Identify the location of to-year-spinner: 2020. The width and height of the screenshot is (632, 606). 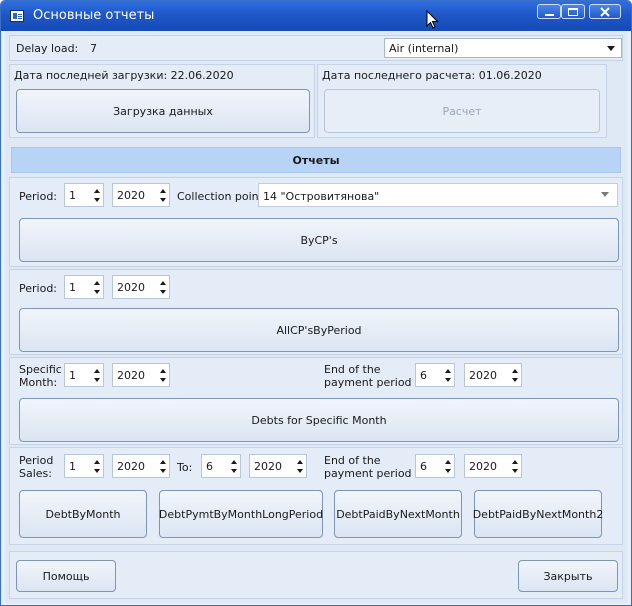
(278, 466).